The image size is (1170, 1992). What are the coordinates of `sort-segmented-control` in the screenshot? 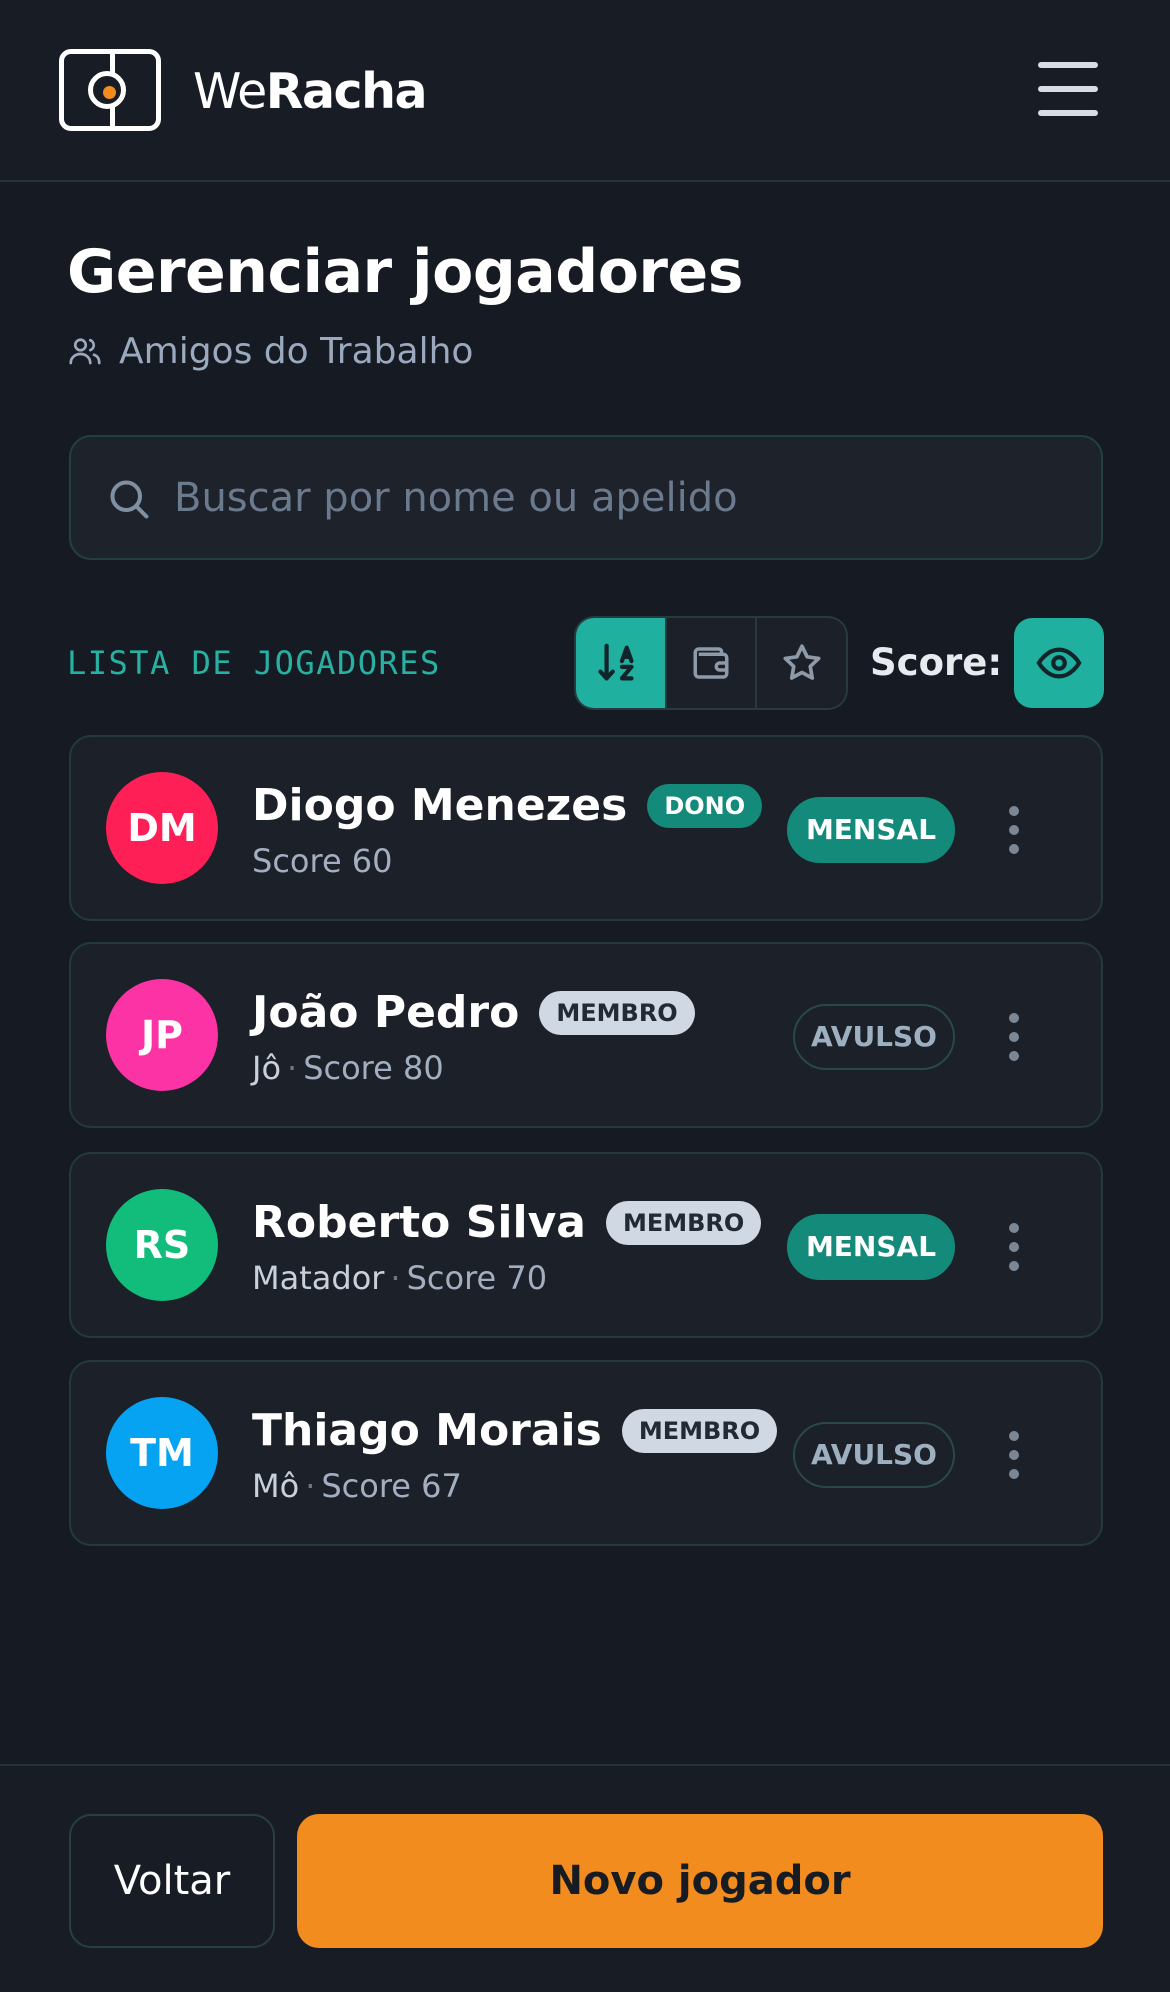 It's located at (711, 663).